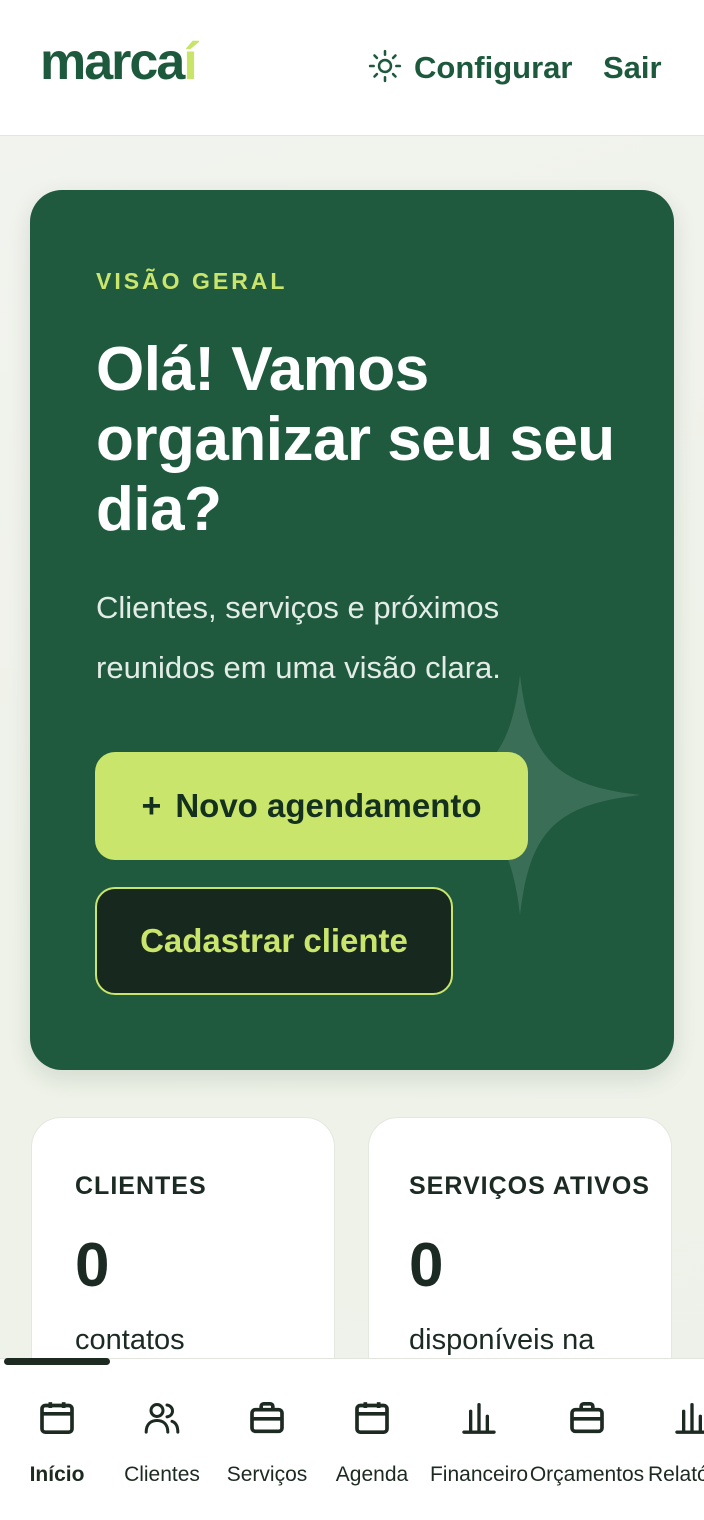 This screenshot has width=704, height=1520. Describe the element at coordinates (529, 1186) in the screenshot. I see `stat-title: SERVIÇOS ATIVOS` at that location.